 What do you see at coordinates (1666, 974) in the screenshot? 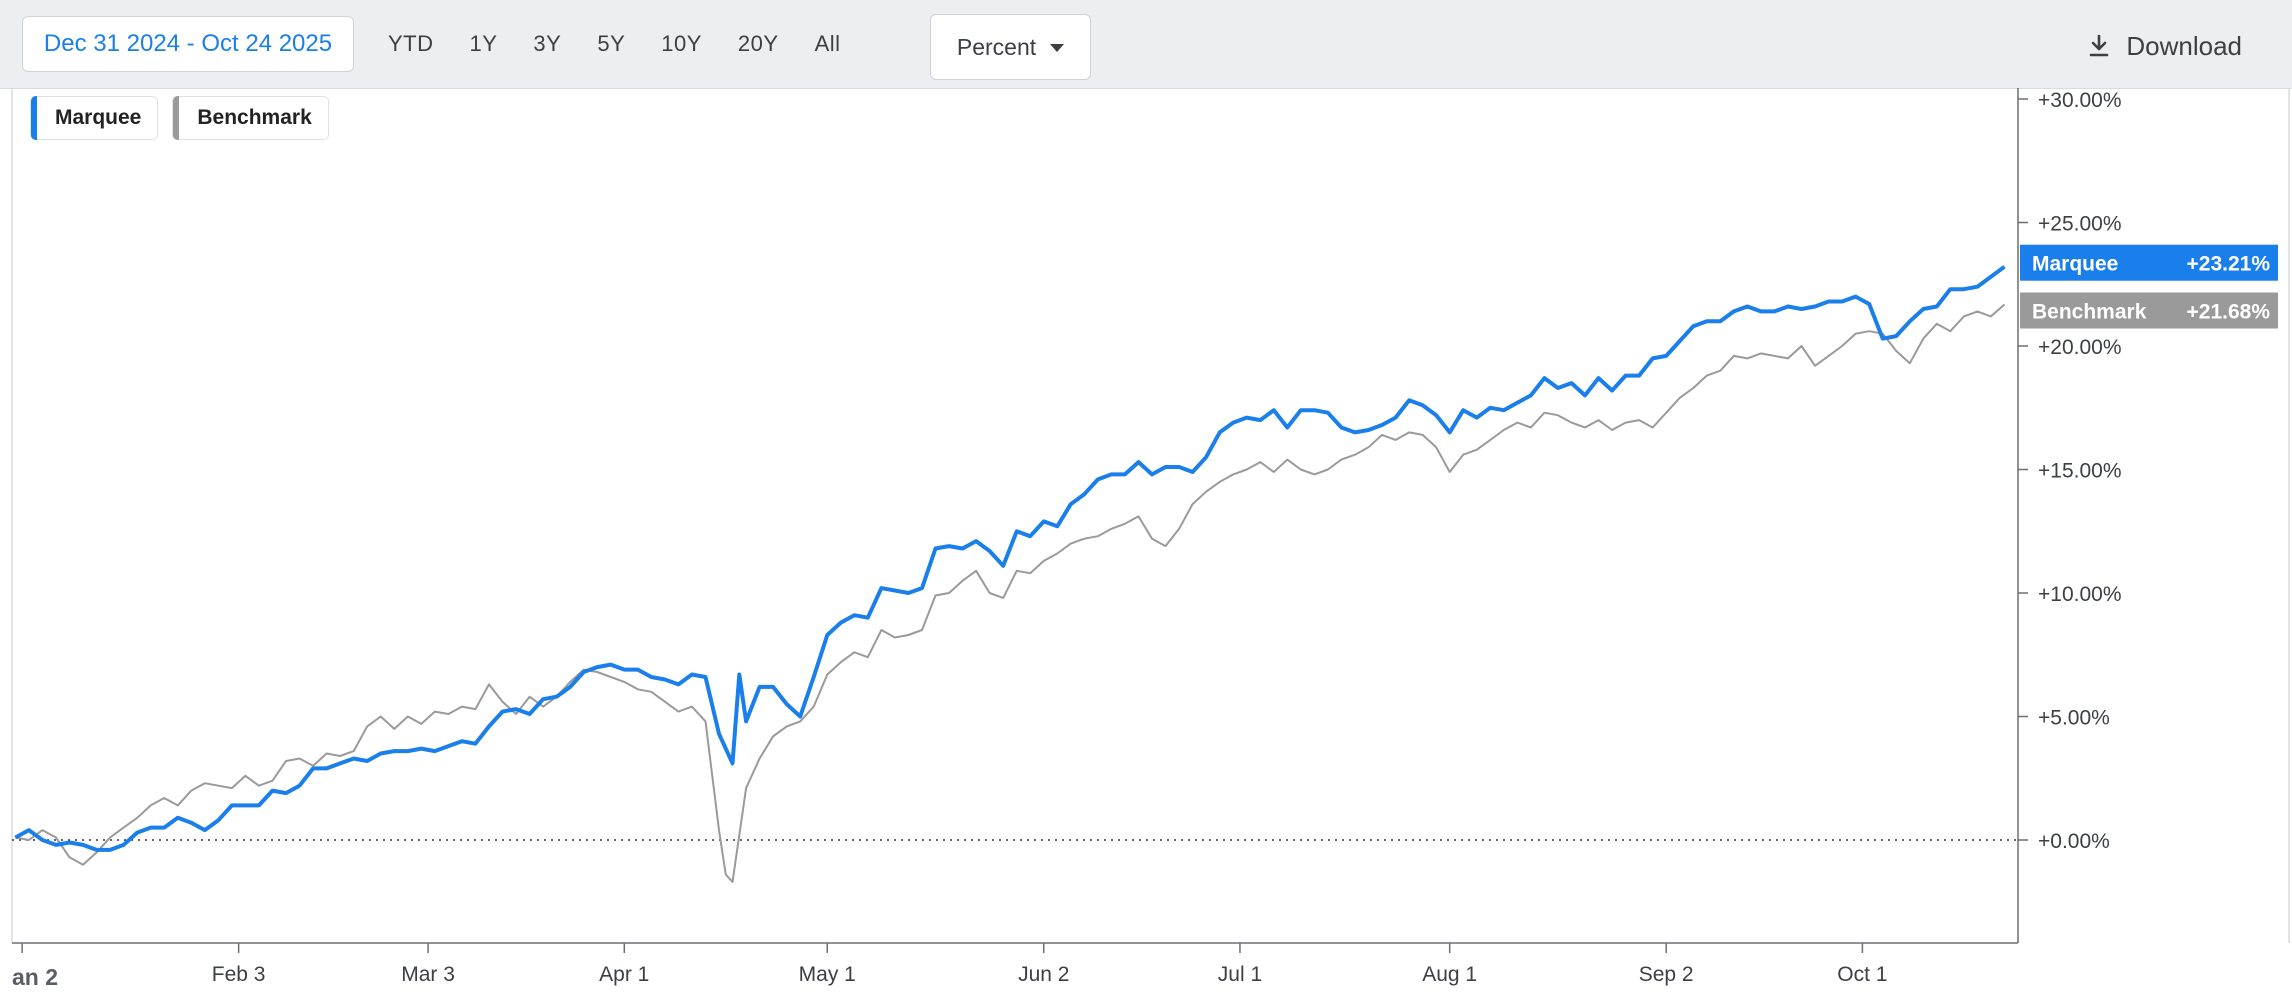
I see `x-tick-label: Sep 2` at bounding box center [1666, 974].